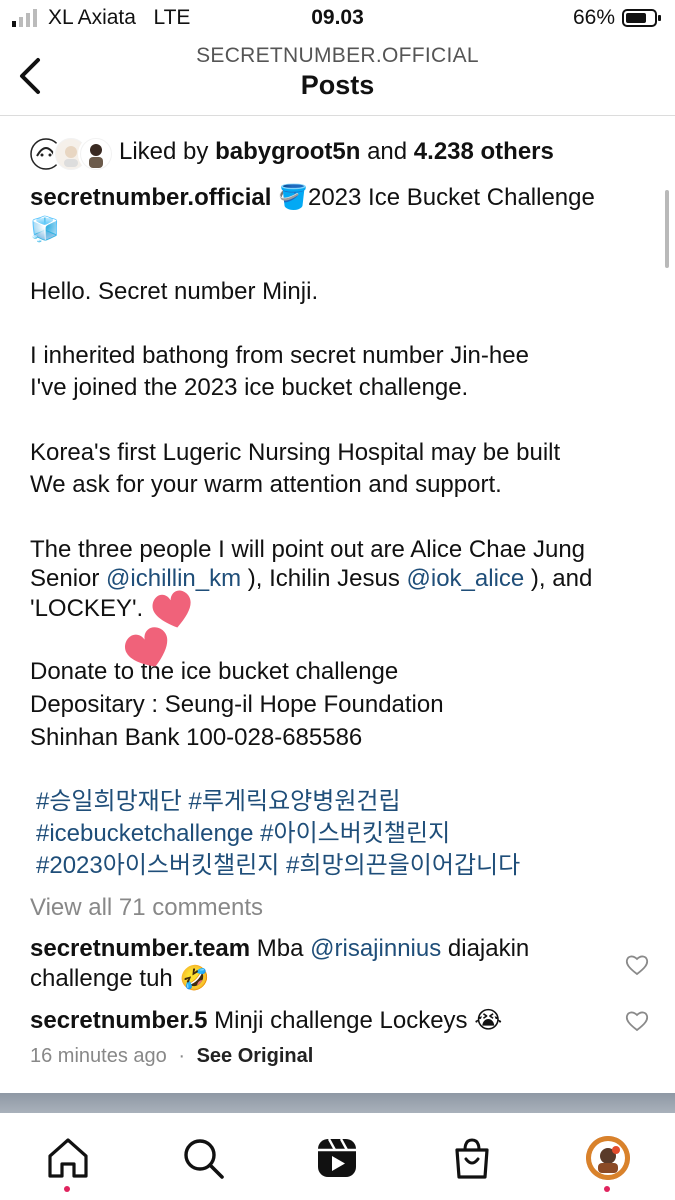 The width and height of the screenshot is (675, 1200). I want to click on liked-by-user: babygroot5n, so click(287, 151).